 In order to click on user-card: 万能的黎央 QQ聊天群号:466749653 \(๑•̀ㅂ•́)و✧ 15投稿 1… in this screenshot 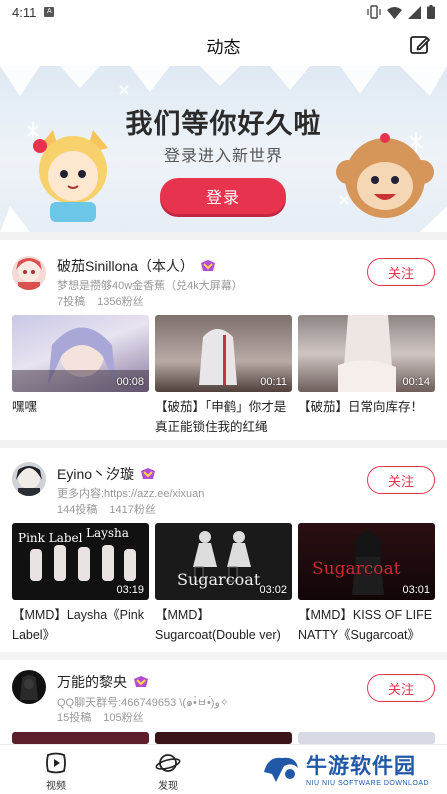, I will do `click(223, 702)`.